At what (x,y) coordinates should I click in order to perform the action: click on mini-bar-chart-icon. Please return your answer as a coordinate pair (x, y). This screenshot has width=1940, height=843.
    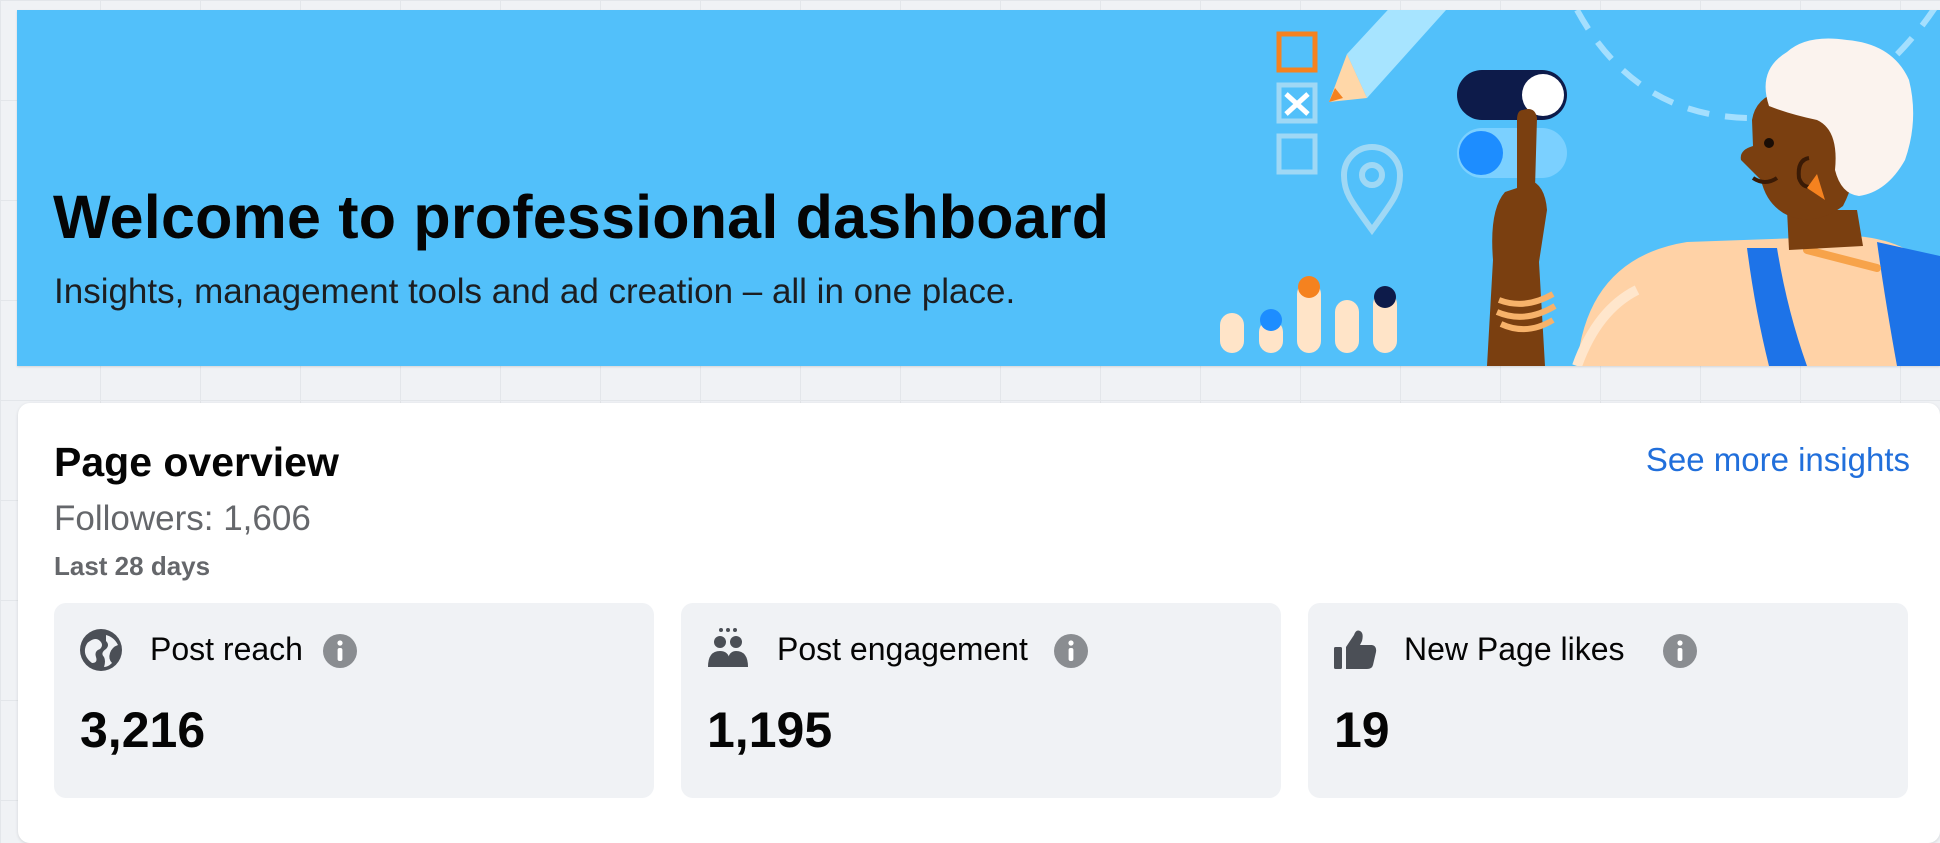
    Looking at the image, I should click on (1308, 314).